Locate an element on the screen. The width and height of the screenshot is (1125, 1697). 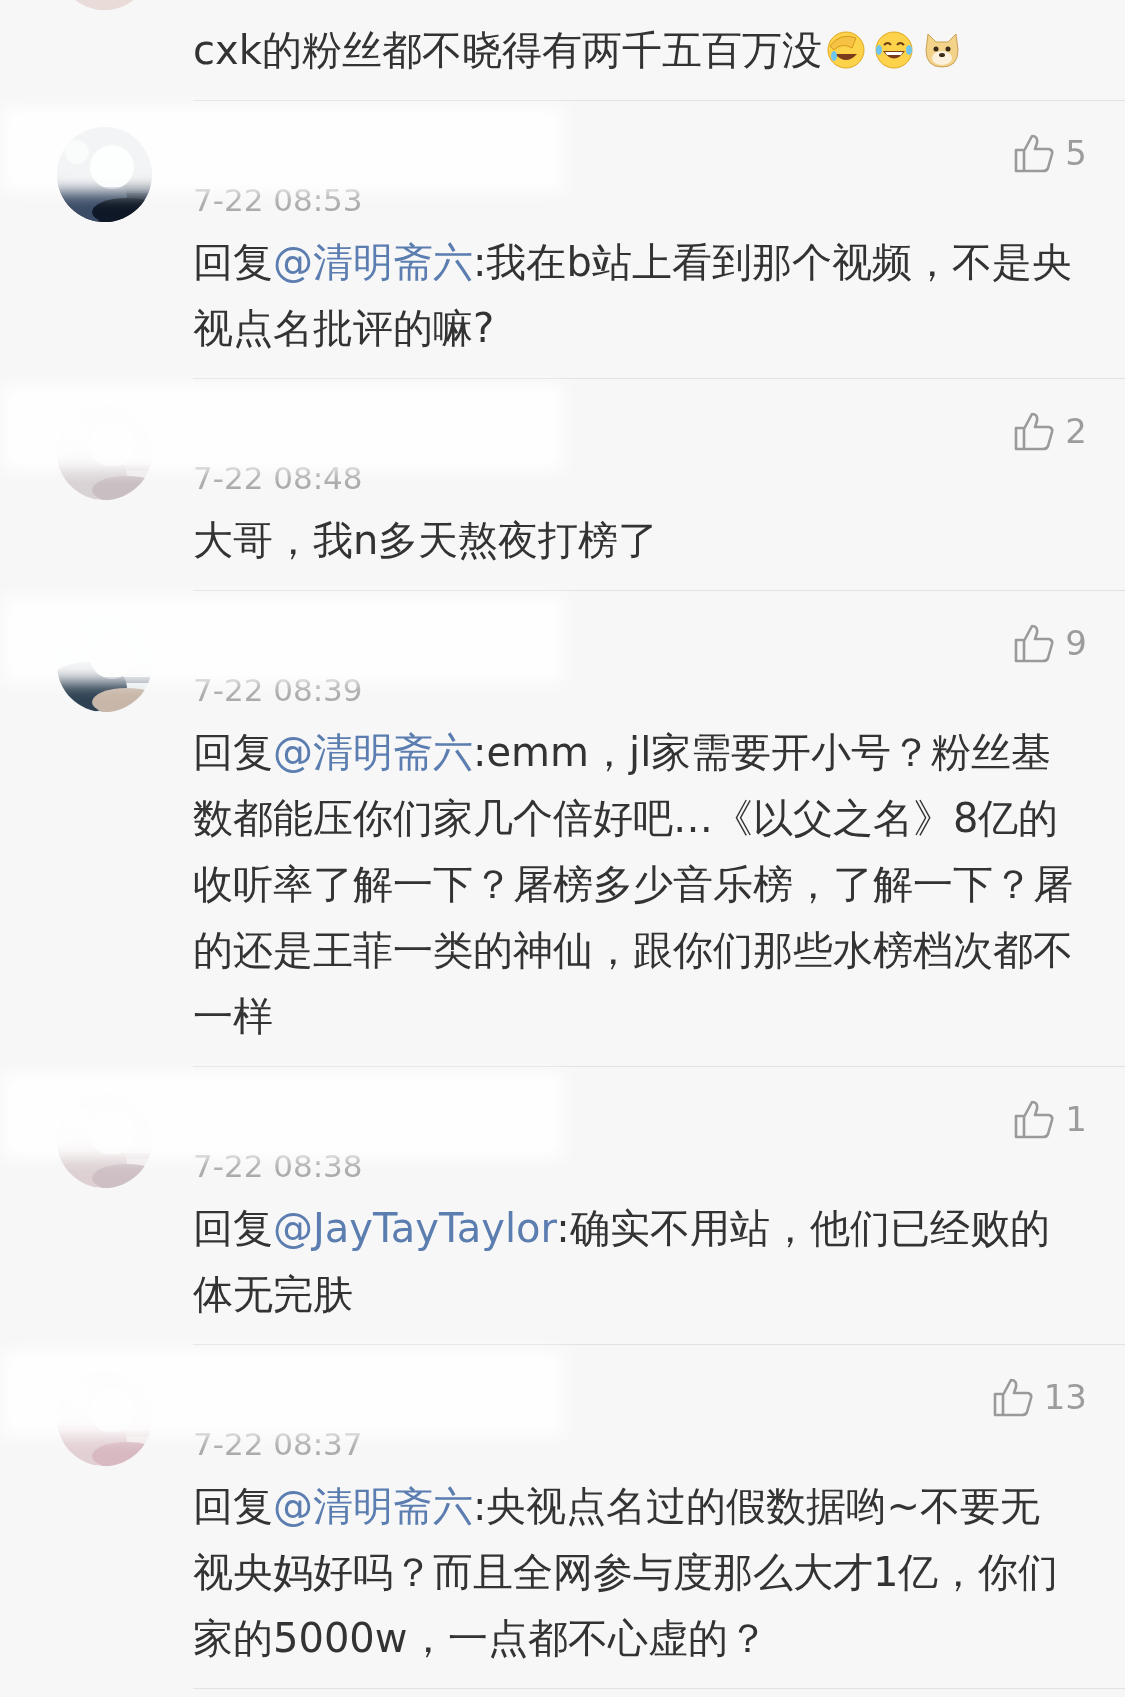
comment-text: 回复@清明斋六:我在b站上看到那个视频，不是央视点名批评的嘛? is located at coordinates (633, 295).